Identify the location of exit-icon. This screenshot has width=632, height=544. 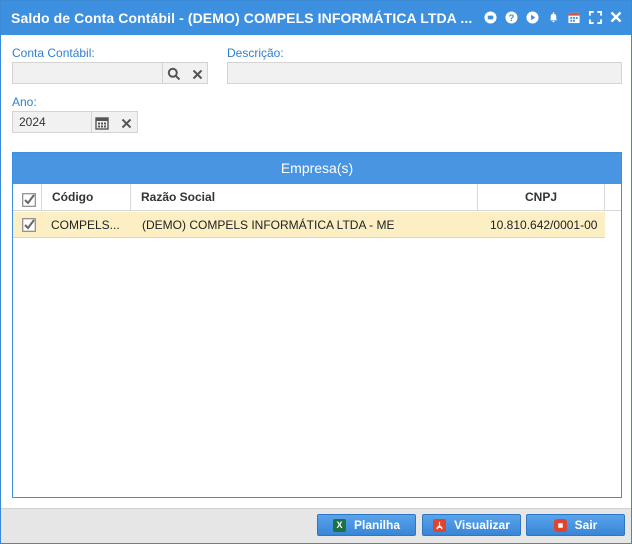
(560, 525).